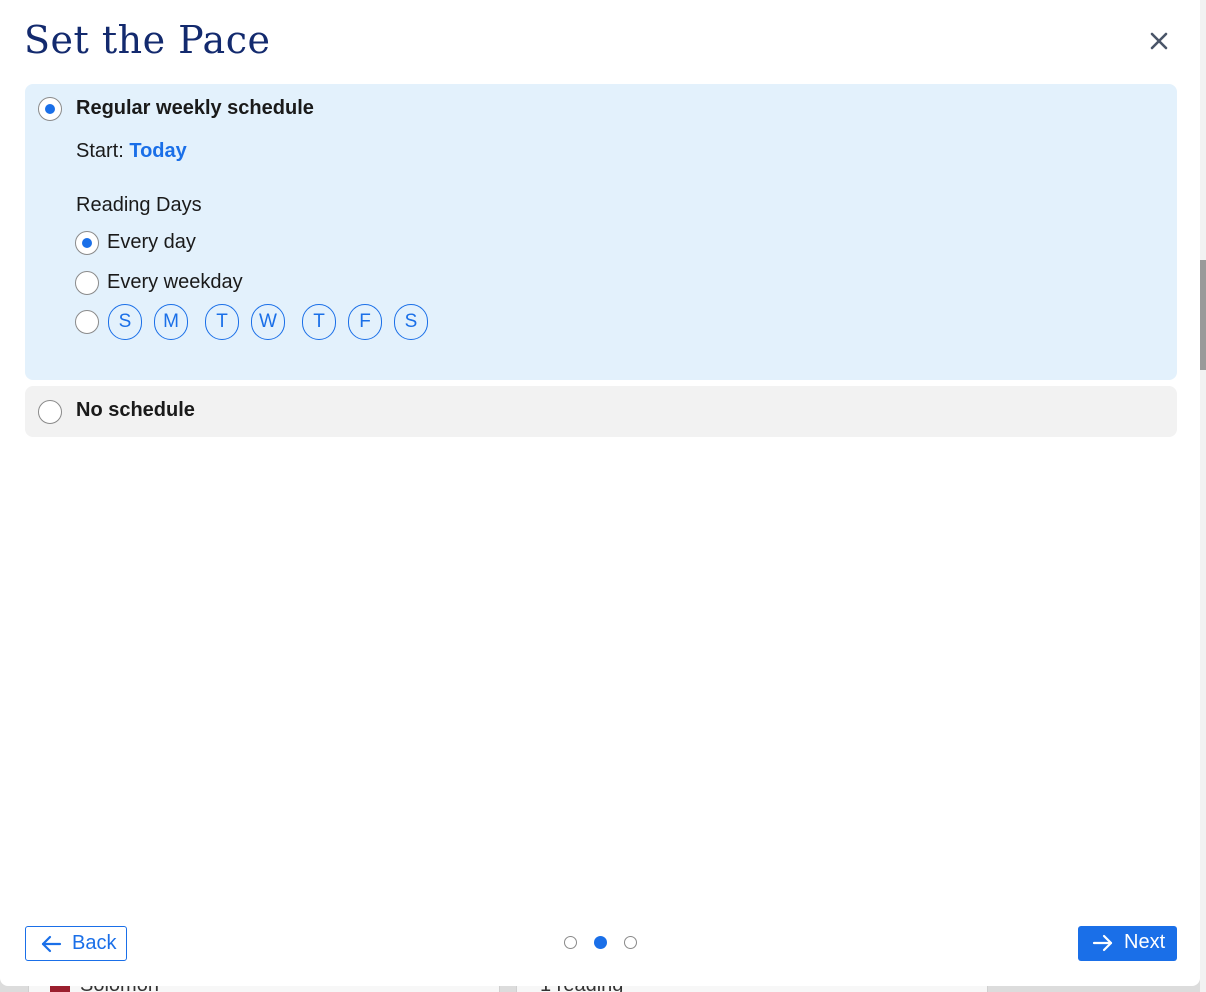 Image resolution: width=1206 pixels, height=992 pixels. Describe the element at coordinates (151, 242) in the screenshot. I see `every-day-label: Every day` at that location.